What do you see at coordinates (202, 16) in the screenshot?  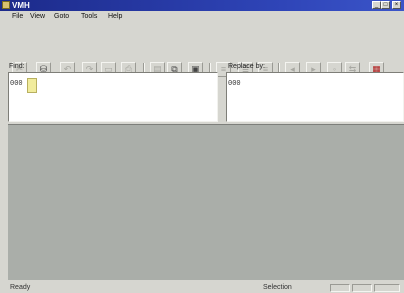 I see `menu-bar: File View Goto Tools Help` at bounding box center [202, 16].